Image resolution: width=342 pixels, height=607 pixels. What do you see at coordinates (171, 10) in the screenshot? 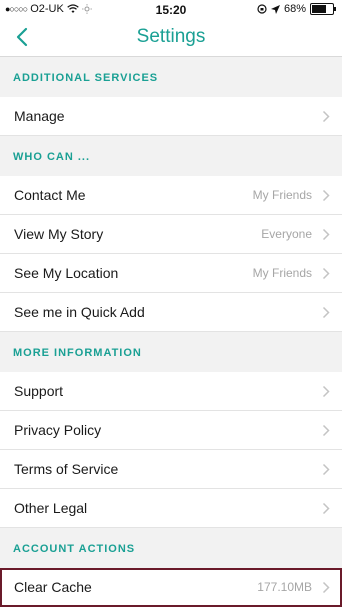
I see `status-bar: ●○○○○ O2-UK 15:20 68%` at bounding box center [171, 10].